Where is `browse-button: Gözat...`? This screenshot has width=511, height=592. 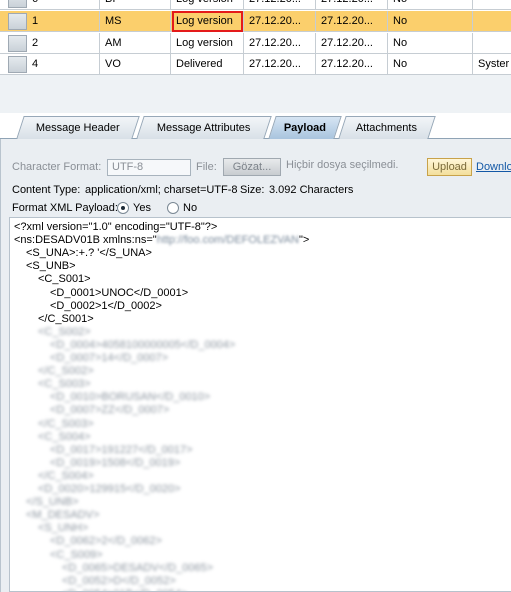 browse-button: Gözat... is located at coordinates (252, 167).